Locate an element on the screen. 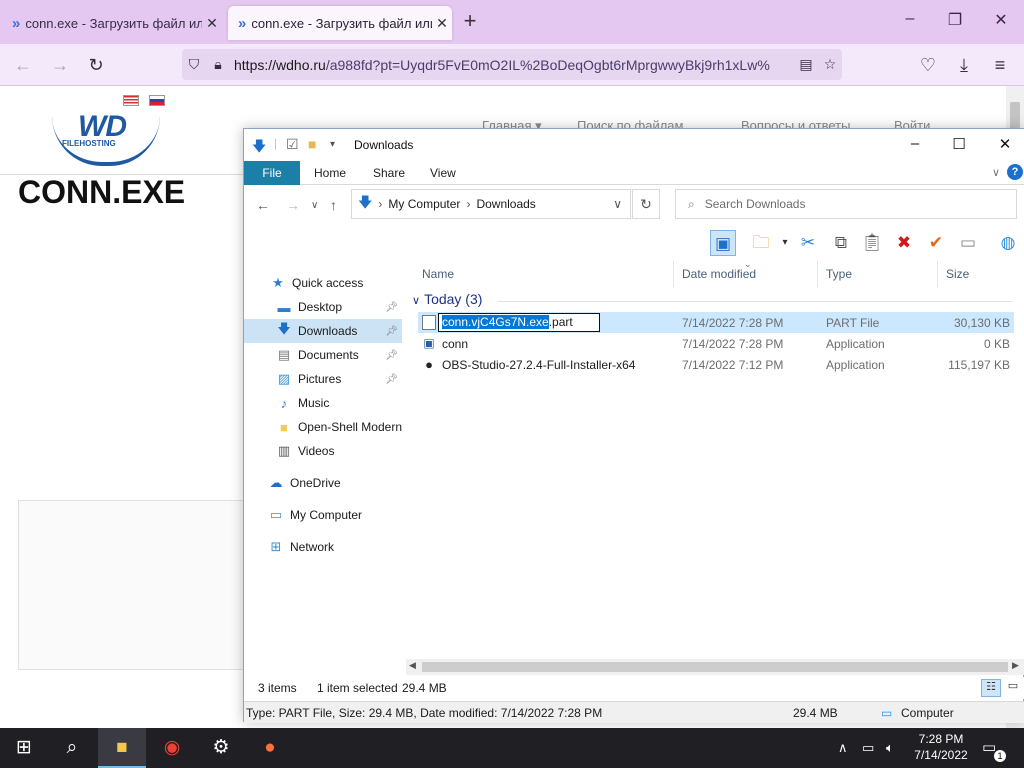 The height and width of the screenshot is (768, 1024). cut-icon: ✂ is located at coordinates (808, 243).